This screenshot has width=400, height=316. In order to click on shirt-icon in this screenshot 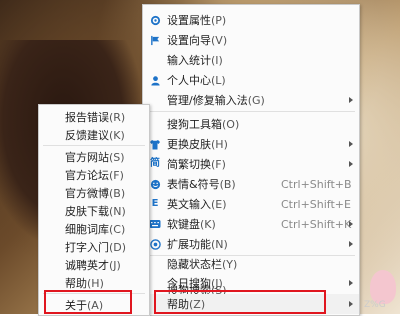, I will do `click(155, 144)`.